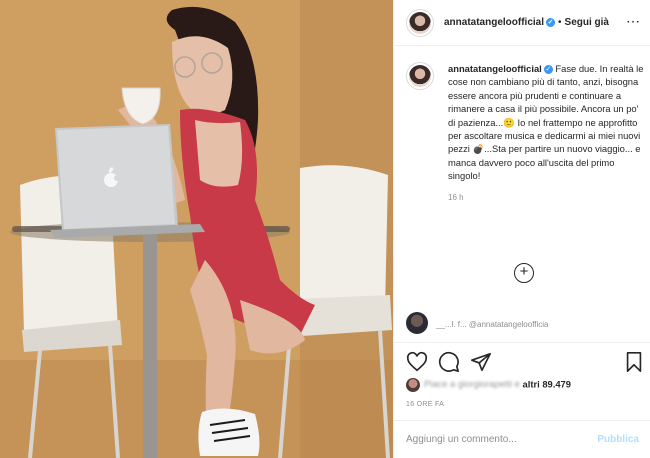  I want to click on comment-preview: __...l. f... @annatatangeloofficia, so click(523, 321).